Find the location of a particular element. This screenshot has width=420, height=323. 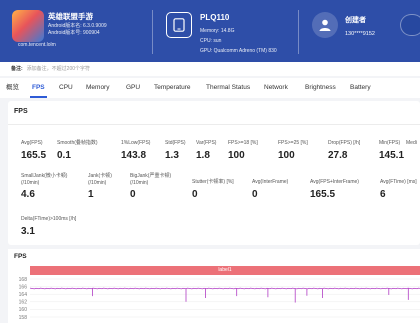

tab-battery: Battery is located at coordinates (360, 88).